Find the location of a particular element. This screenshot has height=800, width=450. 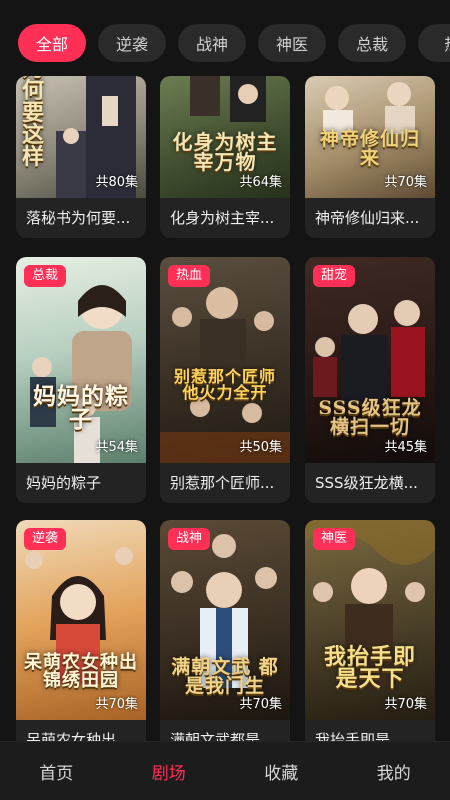

poster-title-text: 神帝修仙归来 is located at coordinates (369, 148).